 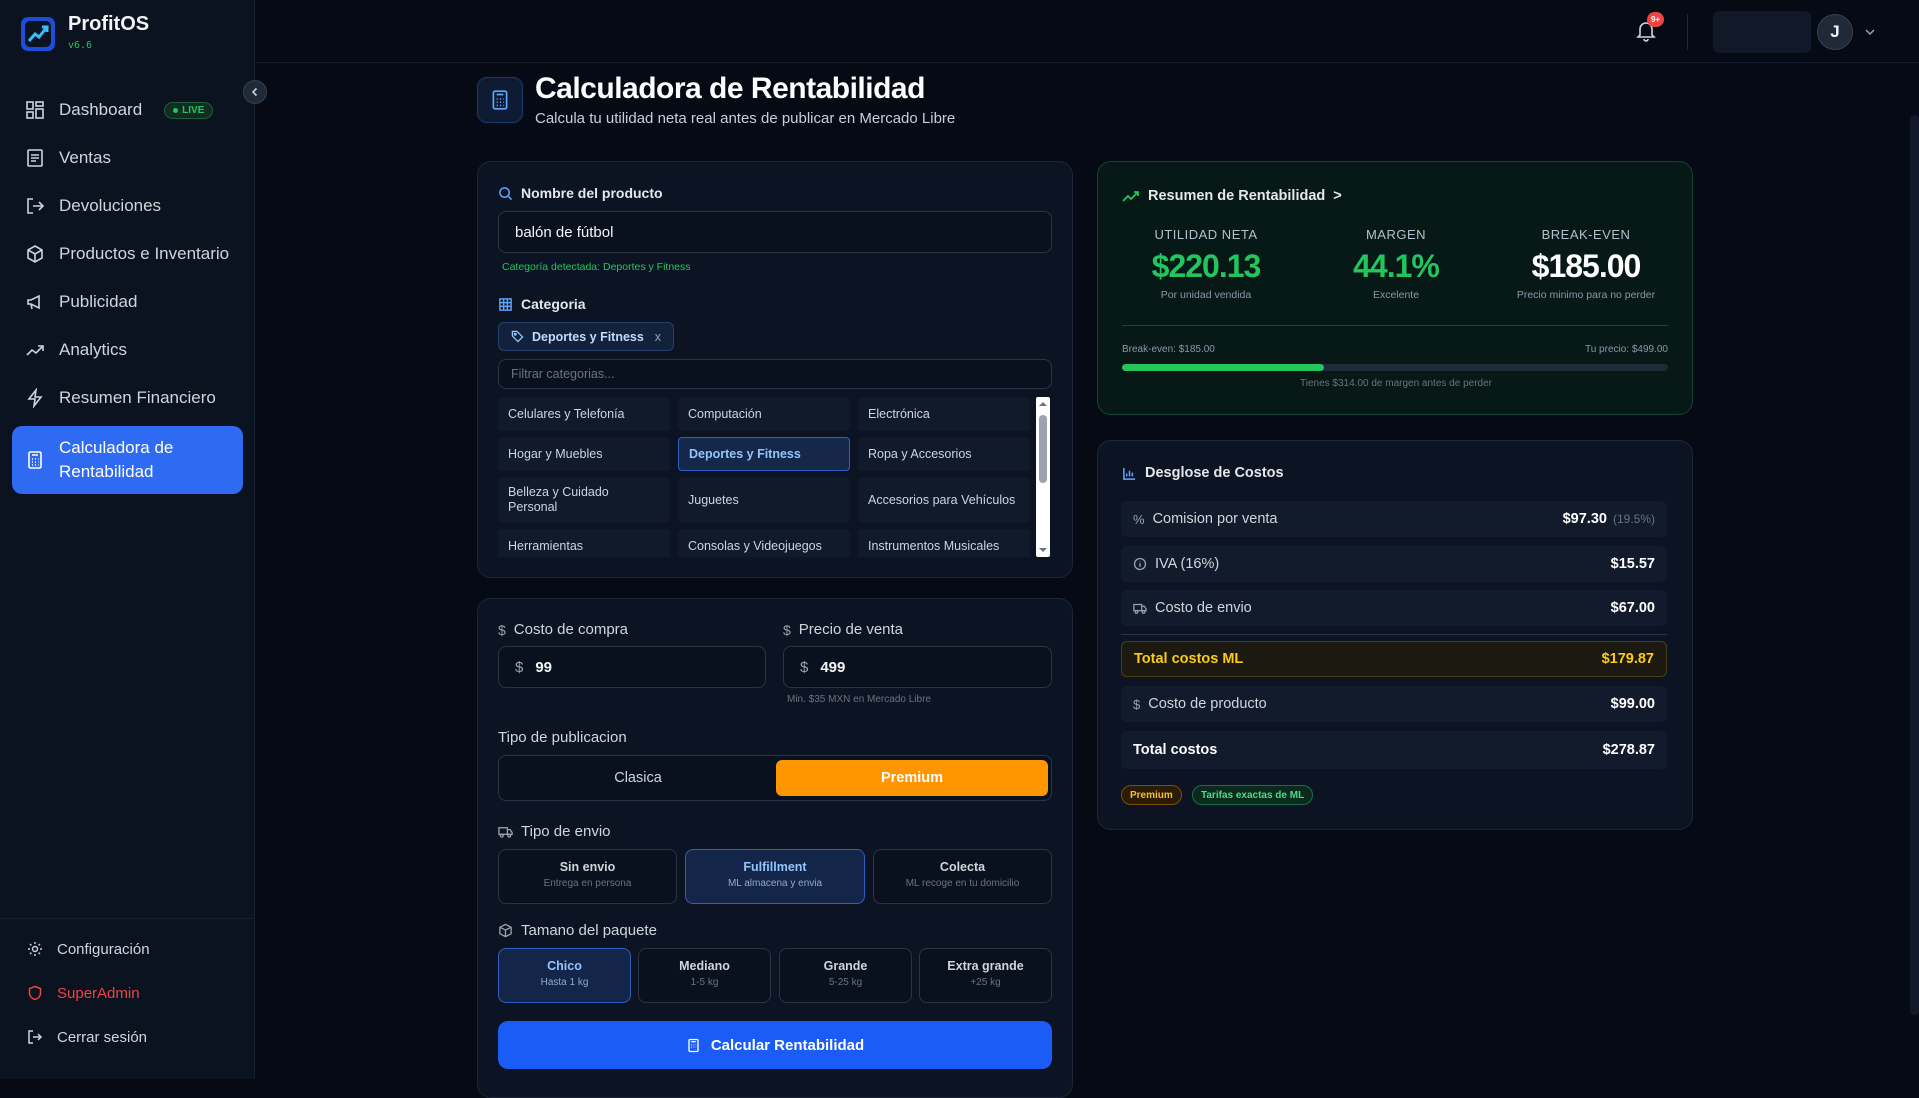 What do you see at coordinates (1394, 704) in the screenshot?
I see `product-cost-row: $ Costo de producto $99.00` at bounding box center [1394, 704].